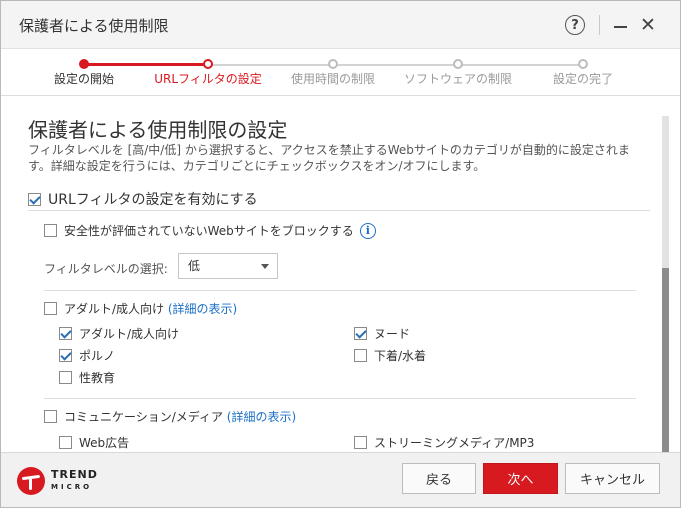  What do you see at coordinates (648, 25) in the screenshot?
I see `close-icon: ✕` at bounding box center [648, 25].